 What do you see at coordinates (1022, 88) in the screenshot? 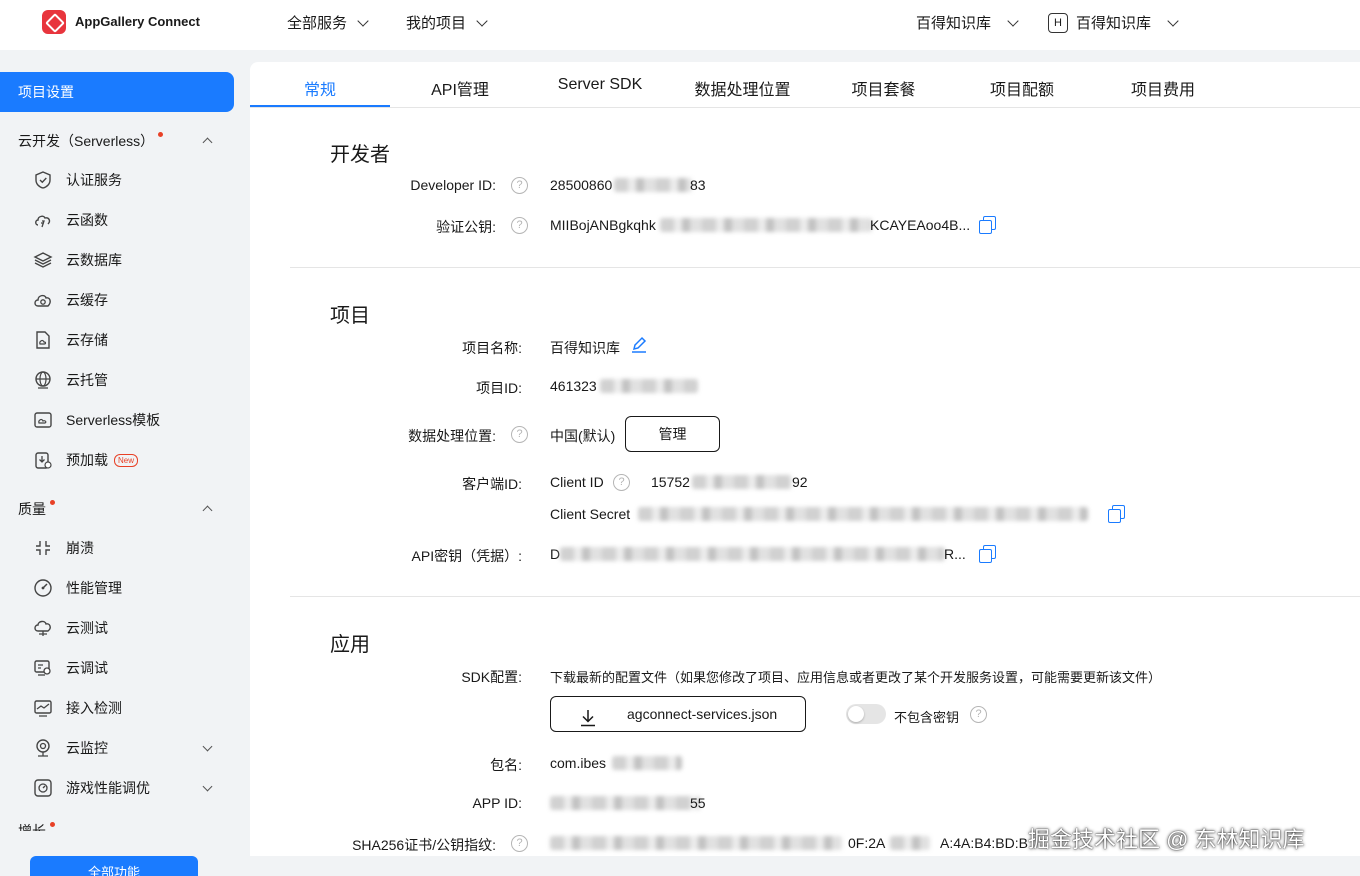
I see `tab-project-quota: 项目配额` at bounding box center [1022, 88].